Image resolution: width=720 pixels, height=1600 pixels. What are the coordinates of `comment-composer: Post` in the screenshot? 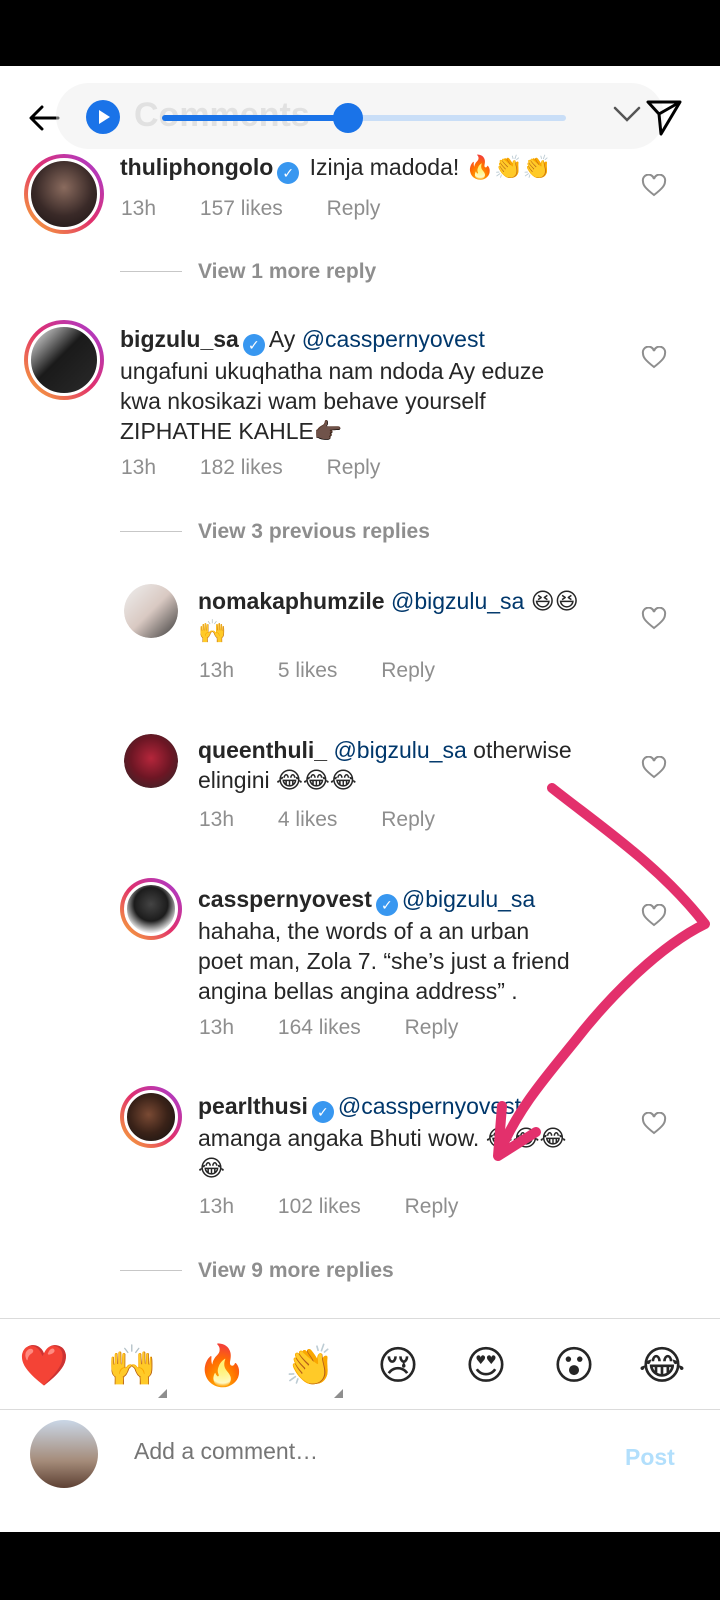 It's located at (360, 1471).